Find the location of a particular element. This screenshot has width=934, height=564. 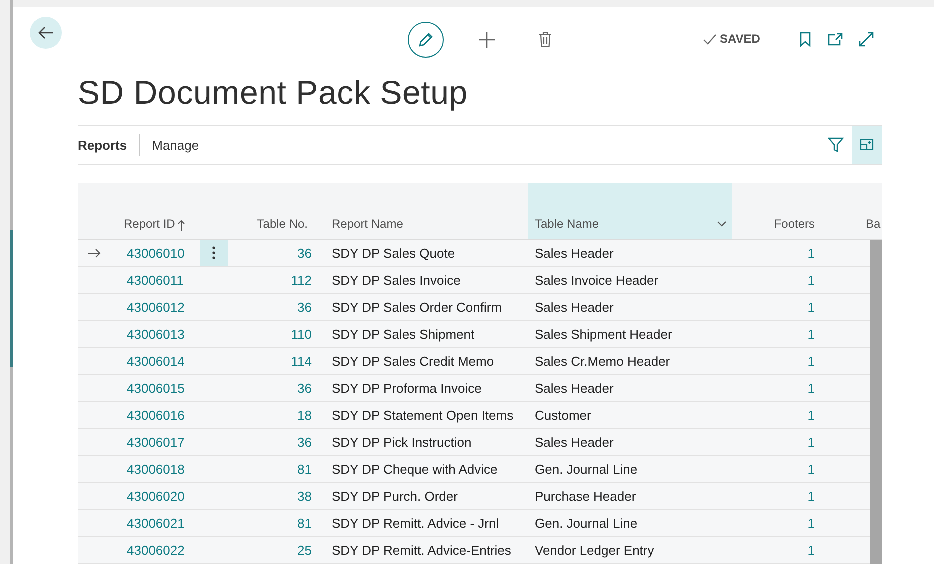

table-no-link: 25 is located at coordinates (305, 550).